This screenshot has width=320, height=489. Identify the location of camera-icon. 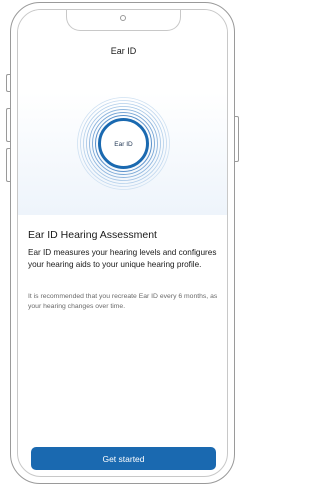
(123, 18).